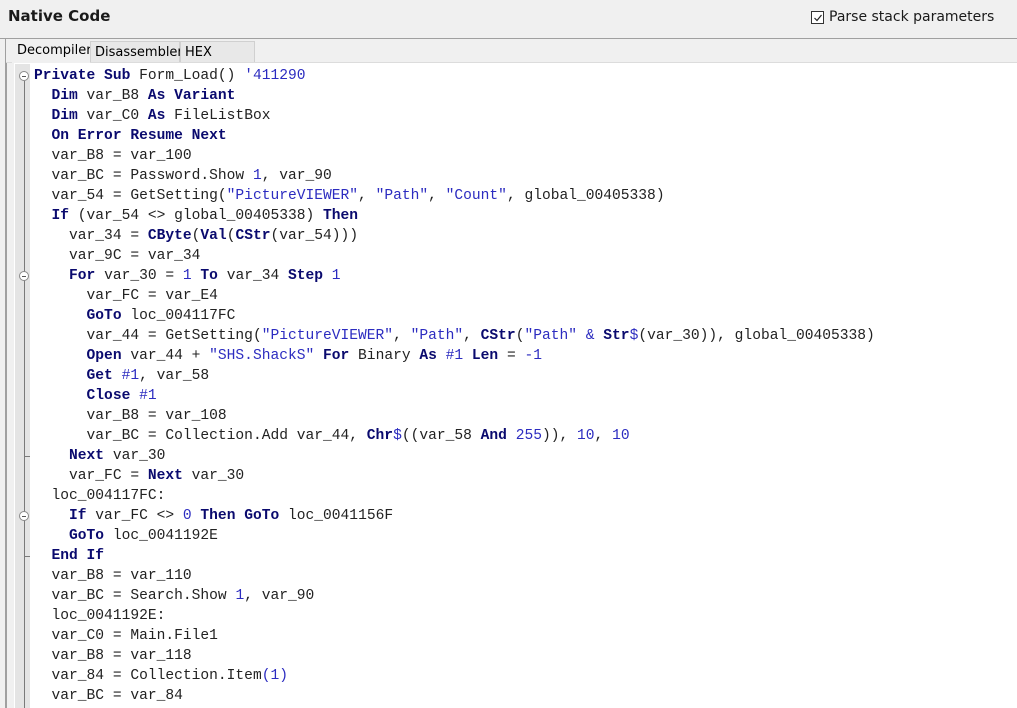  Describe the element at coordinates (621, 436) in the screenshot. I see `literal-token: 10` at that location.